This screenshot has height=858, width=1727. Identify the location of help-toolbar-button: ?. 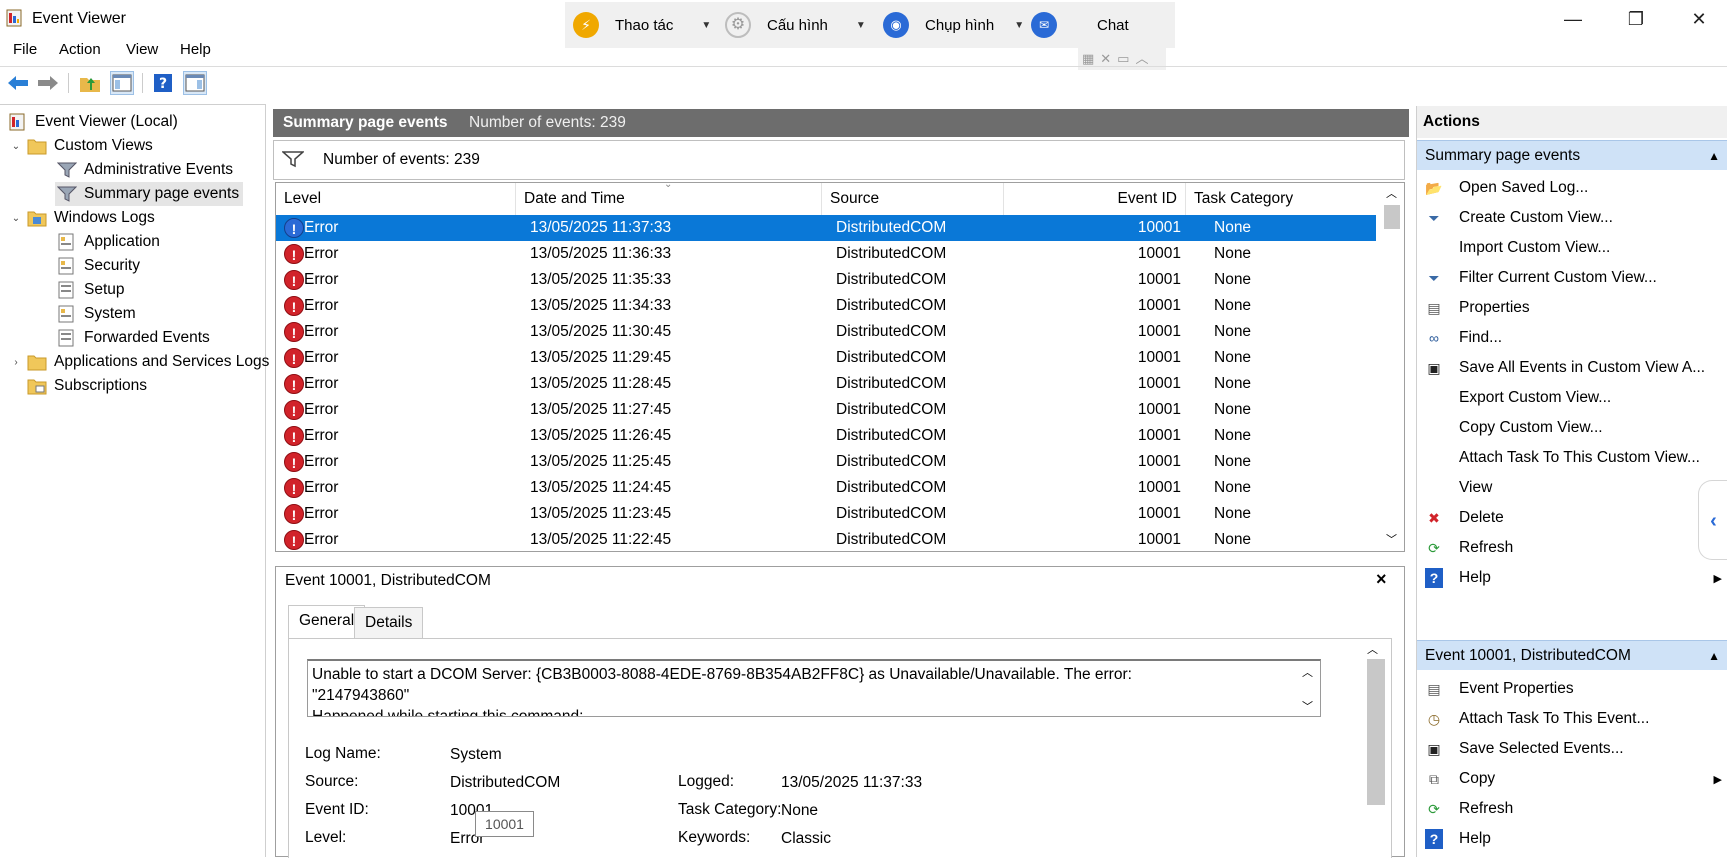
(163, 83).